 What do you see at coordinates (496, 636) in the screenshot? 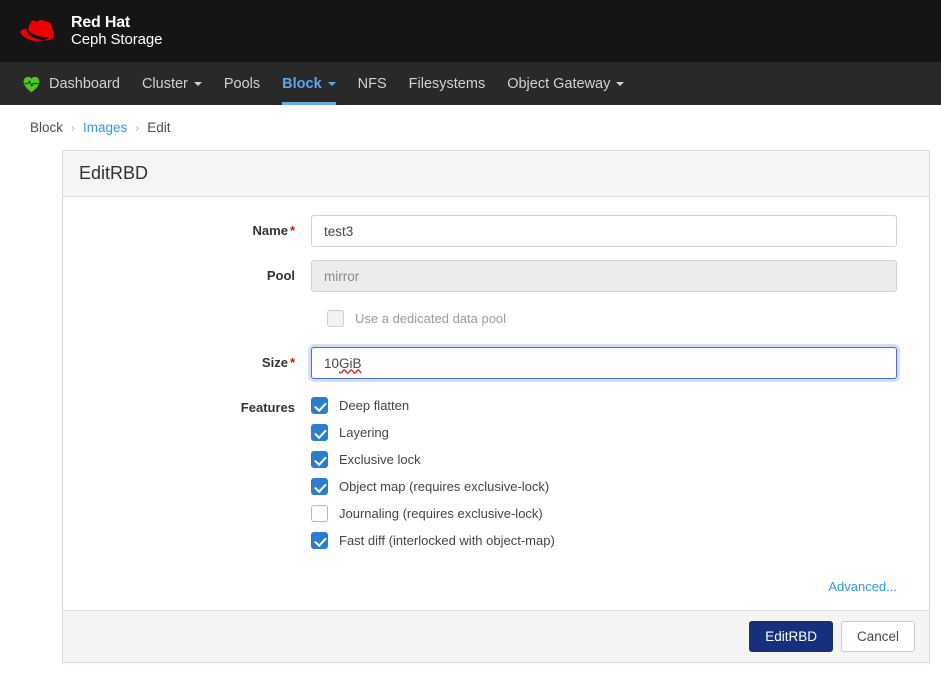
I see `card-footer: EditRBD Cancel` at bounding box center [496, 636].